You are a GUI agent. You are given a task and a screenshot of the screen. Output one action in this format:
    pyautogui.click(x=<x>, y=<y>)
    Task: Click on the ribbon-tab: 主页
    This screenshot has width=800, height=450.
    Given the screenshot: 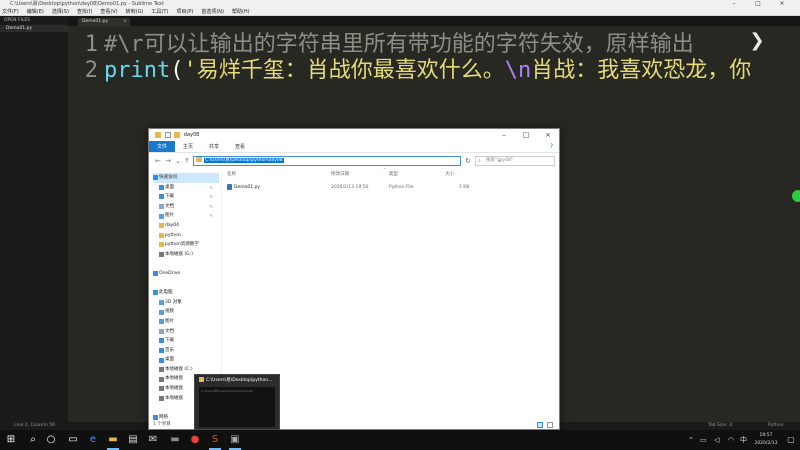 What is the action you would take?
    pyautogui.click(x=188, y=146)
    